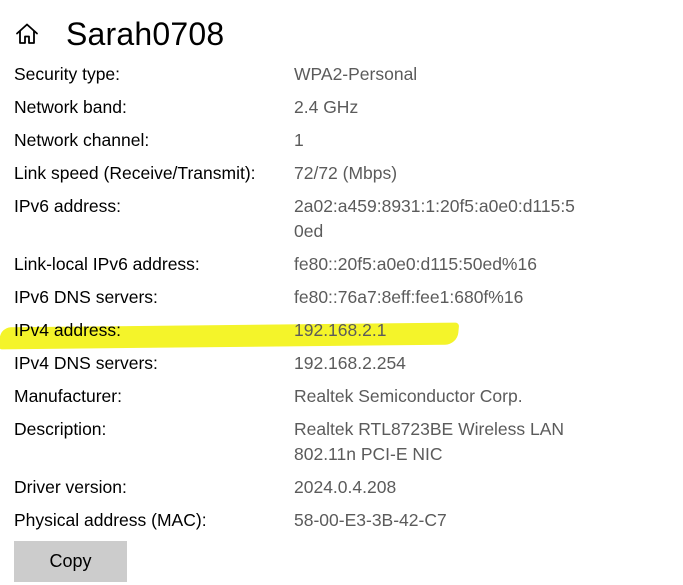 Image resolution: width=683 pixels, height=585 pixels. What do you see at coordinates (145, 34) in the screenshot?
I see `page-title: Sarah0708` at bounding box center [145, 34].